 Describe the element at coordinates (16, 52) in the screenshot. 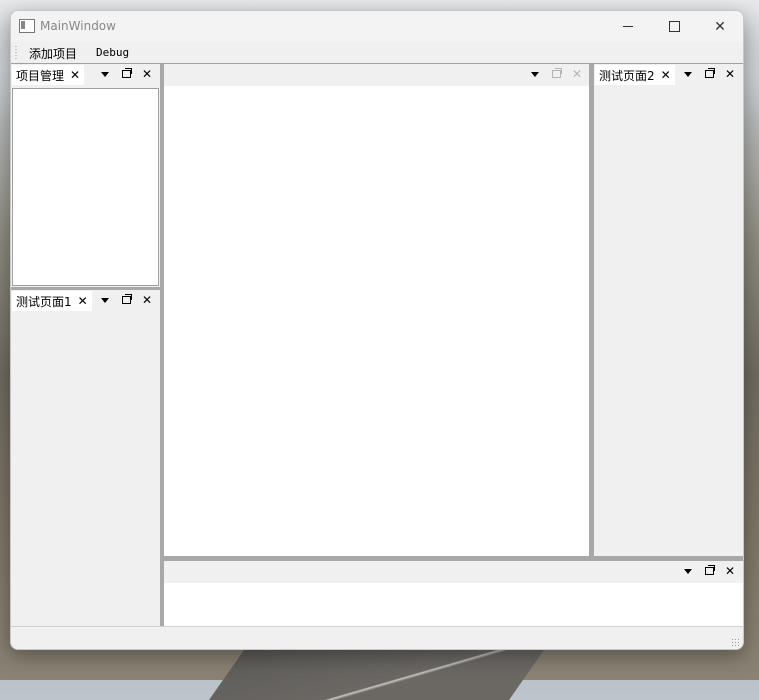

I see `menubar-grip` at that location.